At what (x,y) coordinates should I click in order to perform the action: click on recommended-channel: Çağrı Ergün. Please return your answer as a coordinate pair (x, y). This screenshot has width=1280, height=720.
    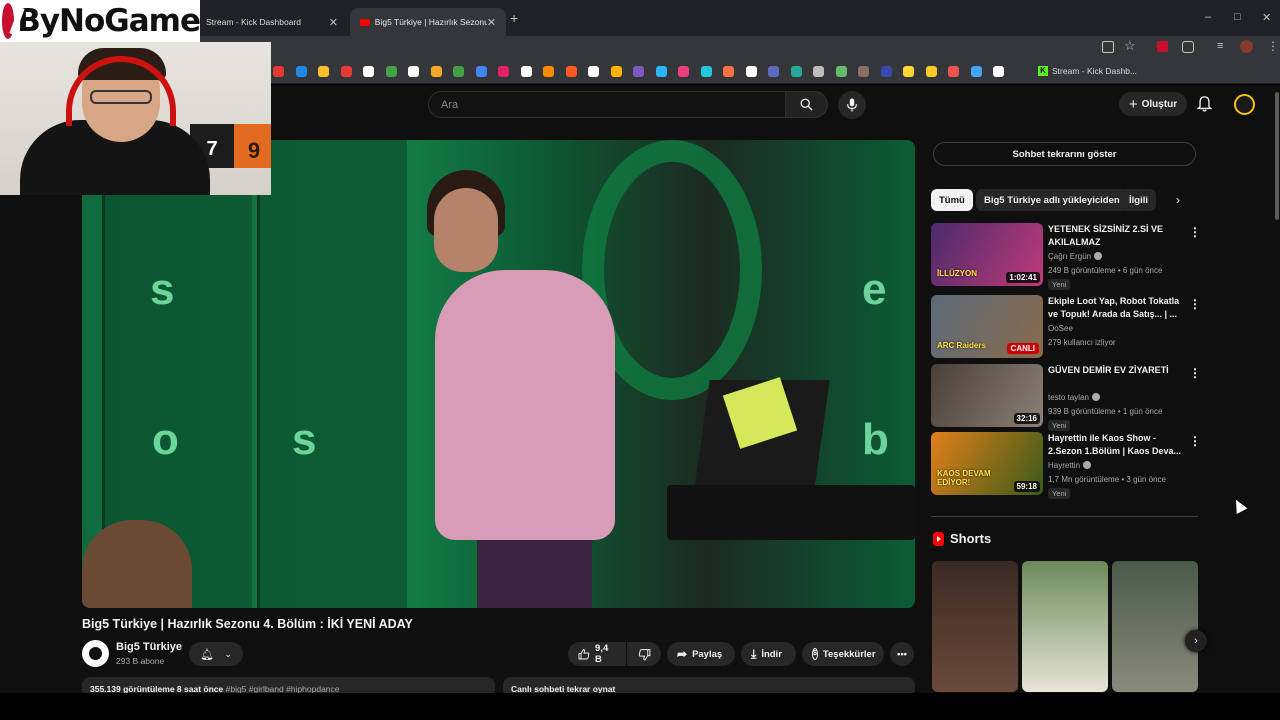
    Looking at the image, I should click on (1075, 256).